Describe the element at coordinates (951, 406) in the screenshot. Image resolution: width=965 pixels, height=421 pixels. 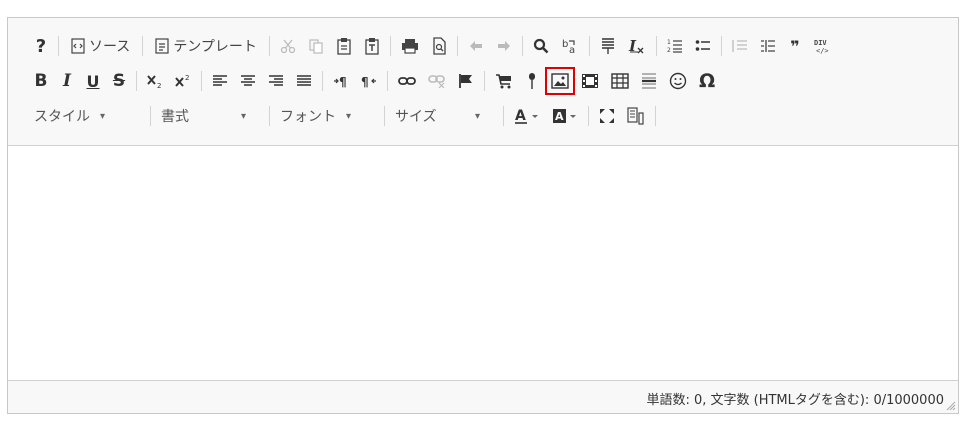
I see `resize-grip-icon` at that location.